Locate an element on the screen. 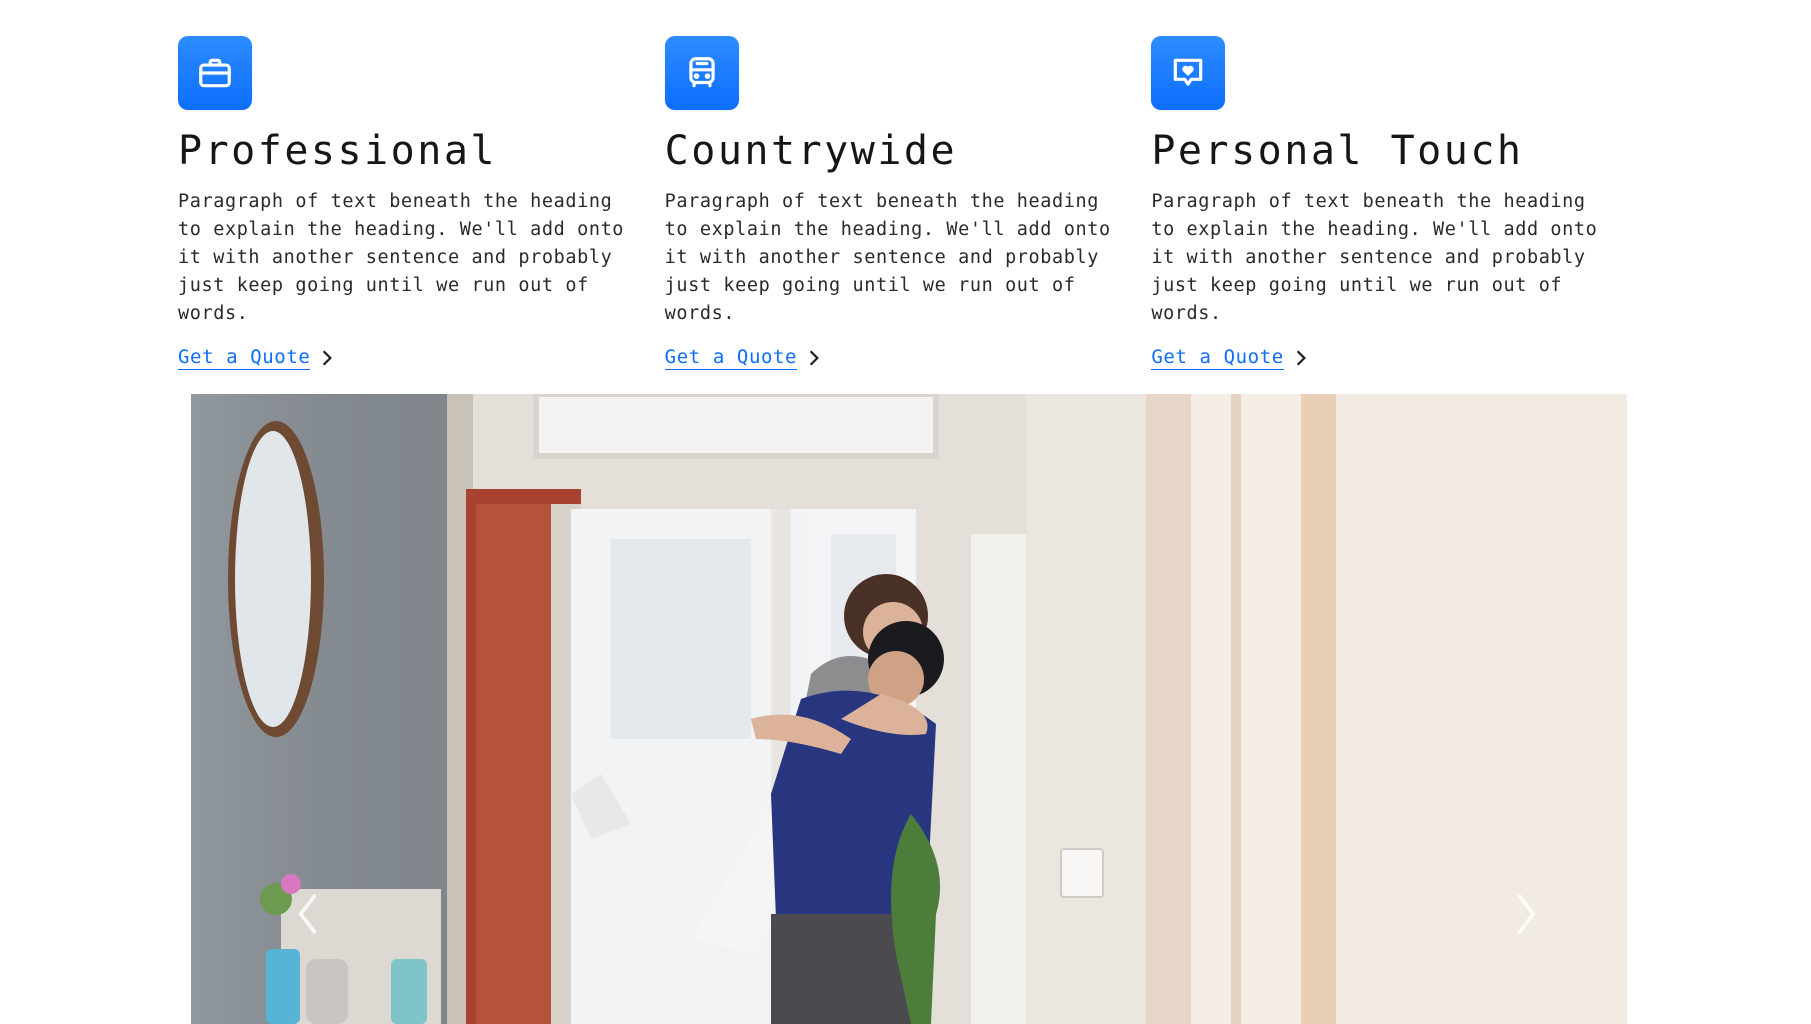 Image resolution: width=1811 pixels, height=1024 pixels. heart-chat-icon is located at coordinates (1188, 73).